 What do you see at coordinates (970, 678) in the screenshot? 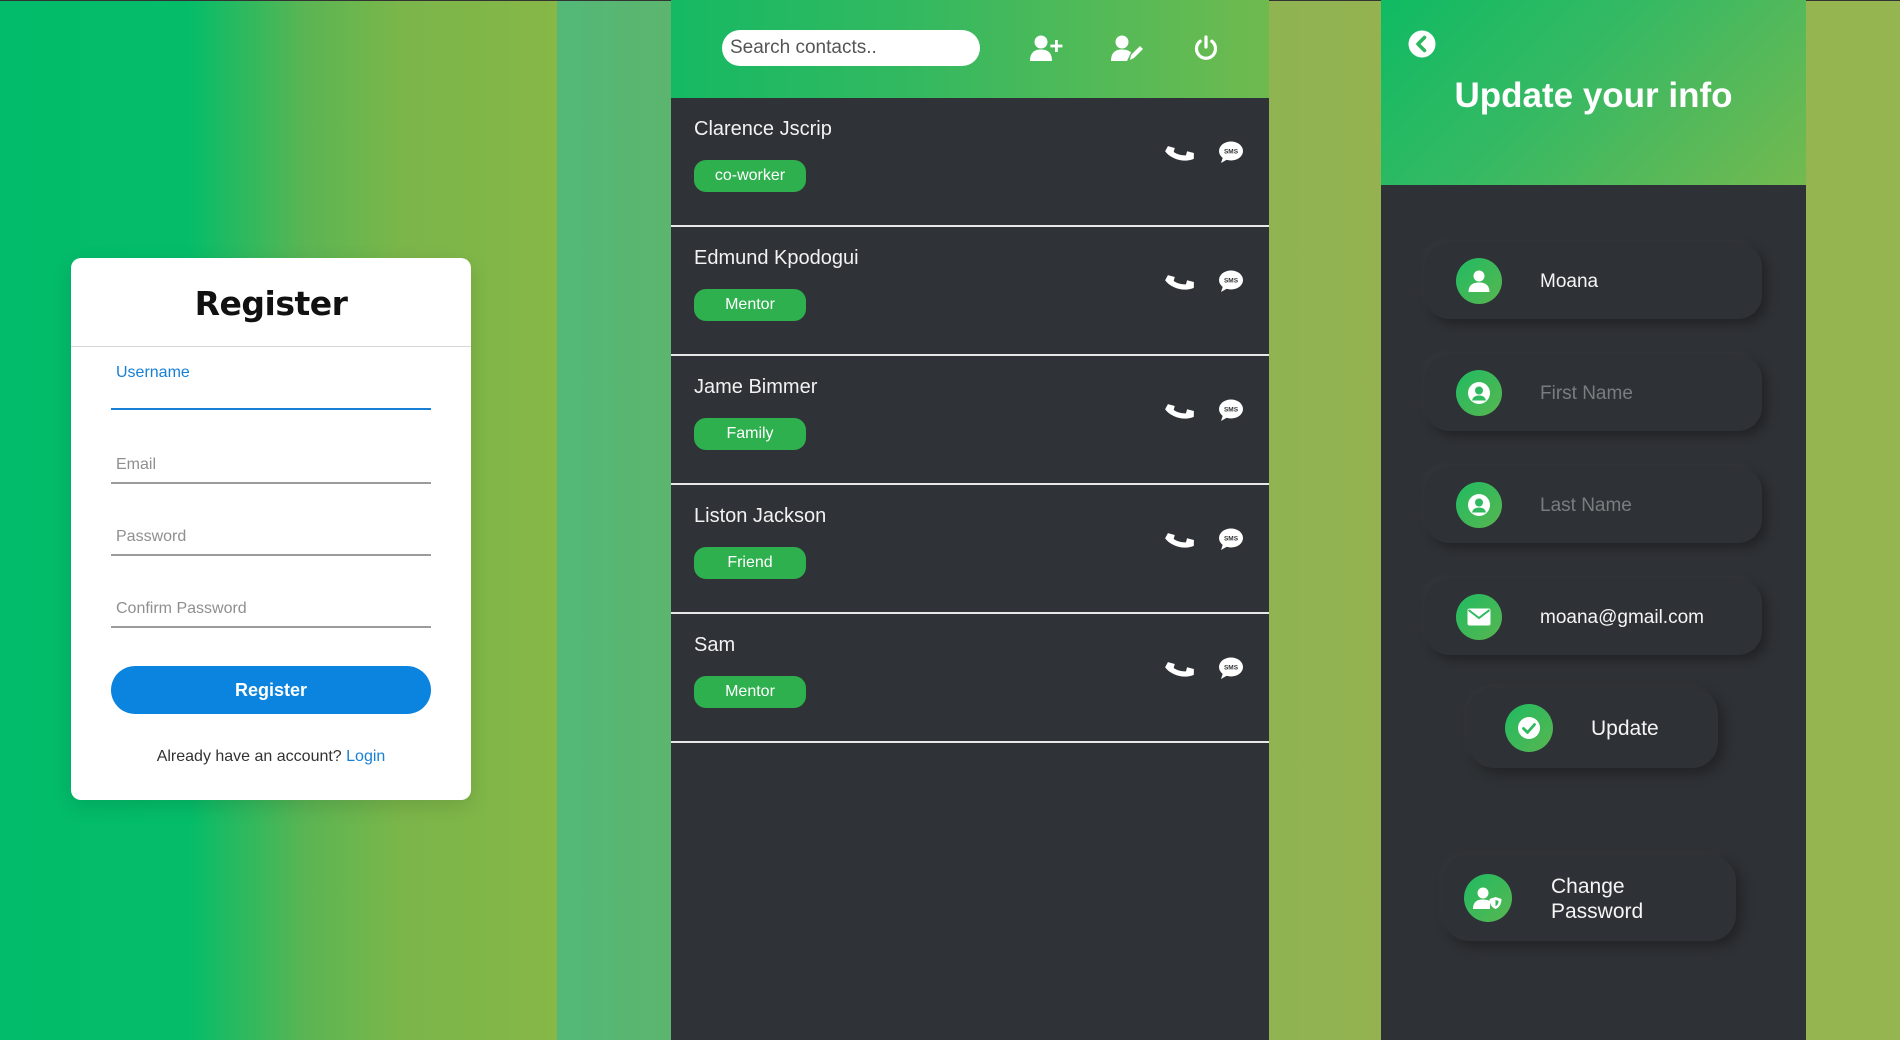
I see `contact-row: Sam Mentor SMS` at bounding box center [970, 678].